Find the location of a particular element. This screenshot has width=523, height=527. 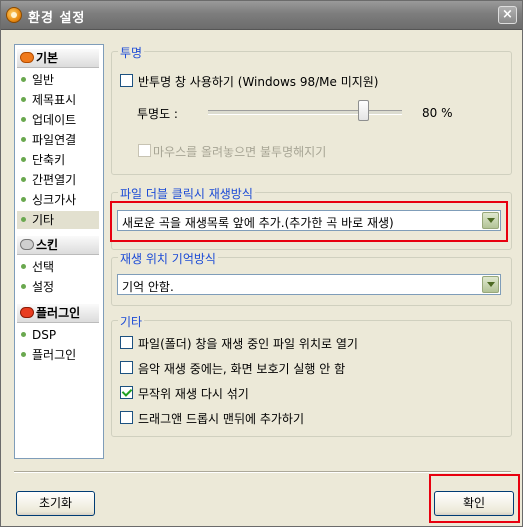

sidebar-item-general: 일반 is located at coordinates (58, 80).